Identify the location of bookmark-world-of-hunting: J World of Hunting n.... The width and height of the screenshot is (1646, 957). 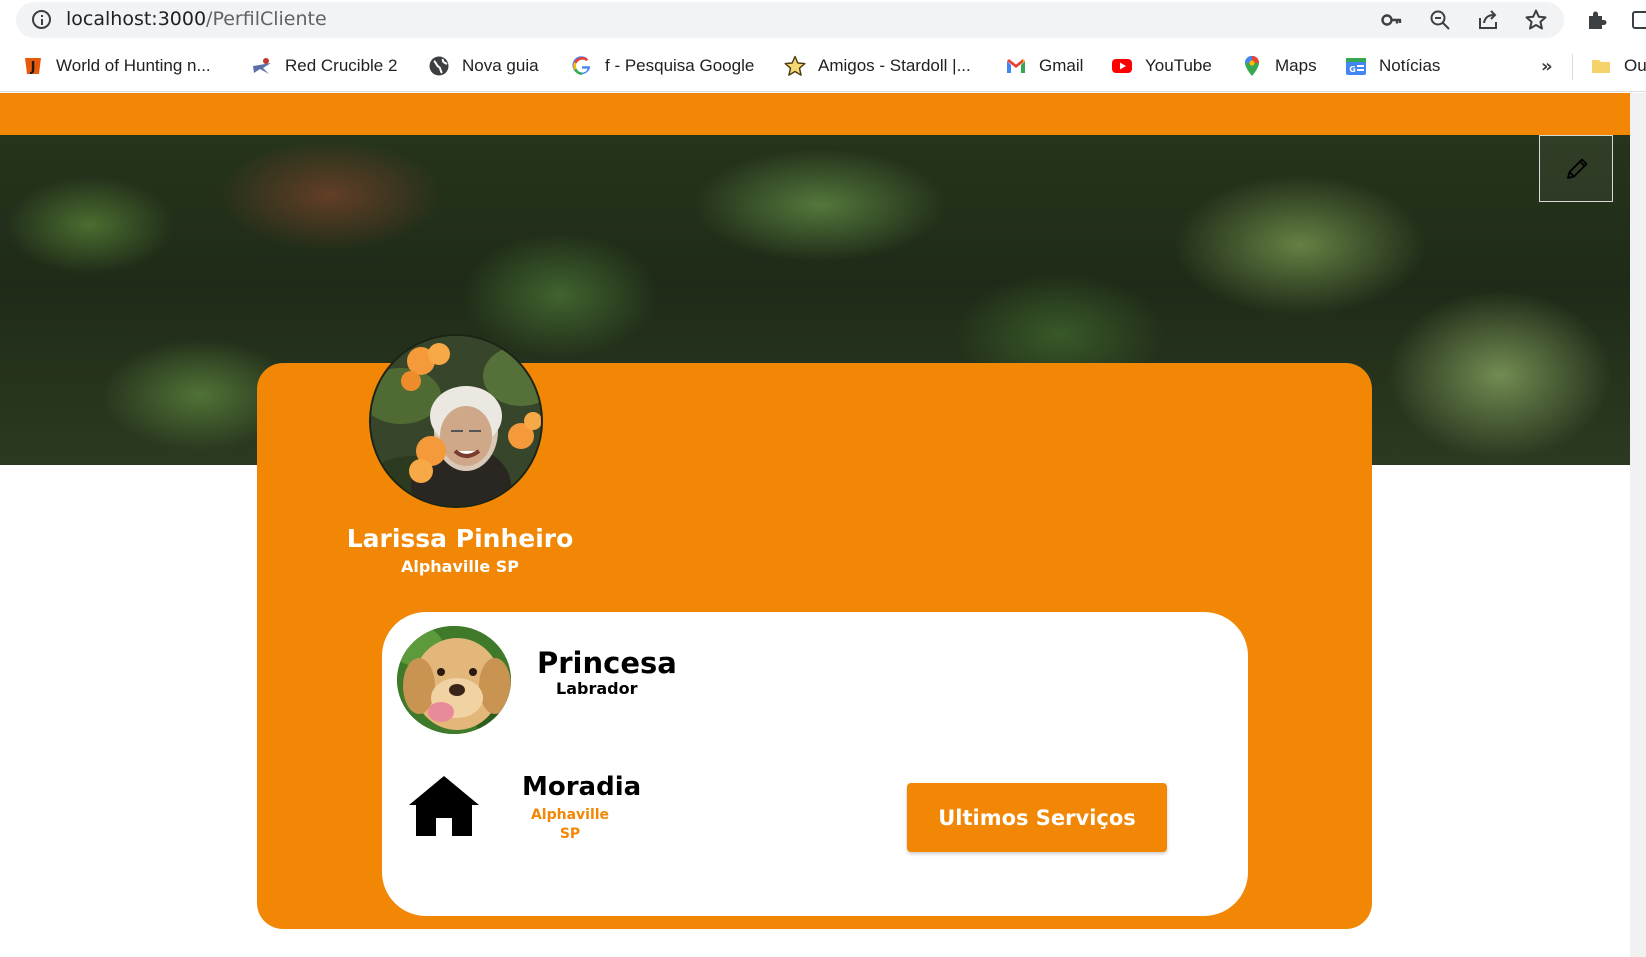
(116, 66).